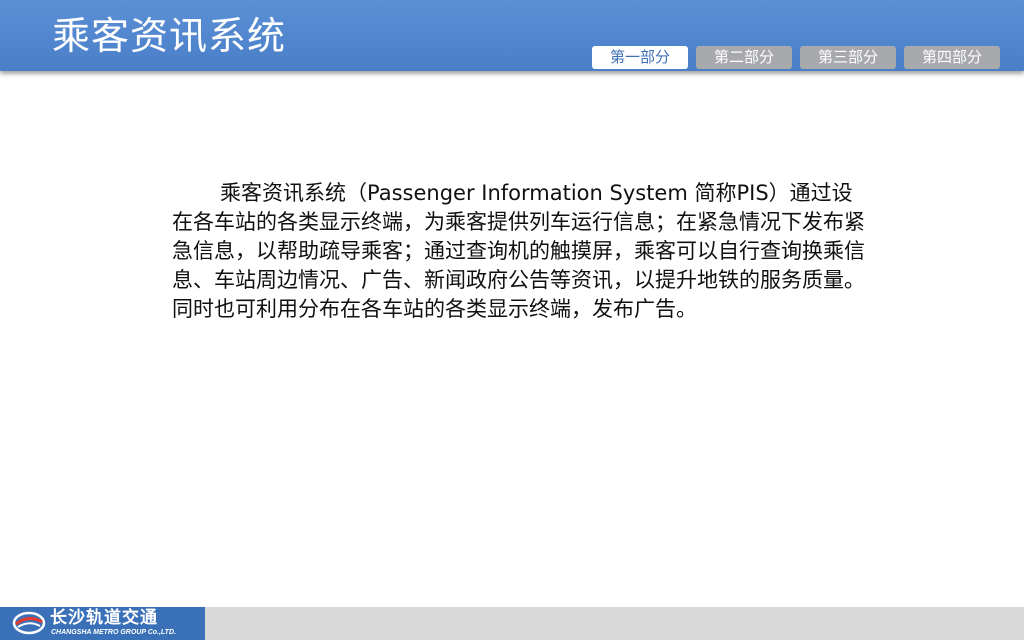  I want to click on tab-part-4: 第四部分, so click(952, 57).